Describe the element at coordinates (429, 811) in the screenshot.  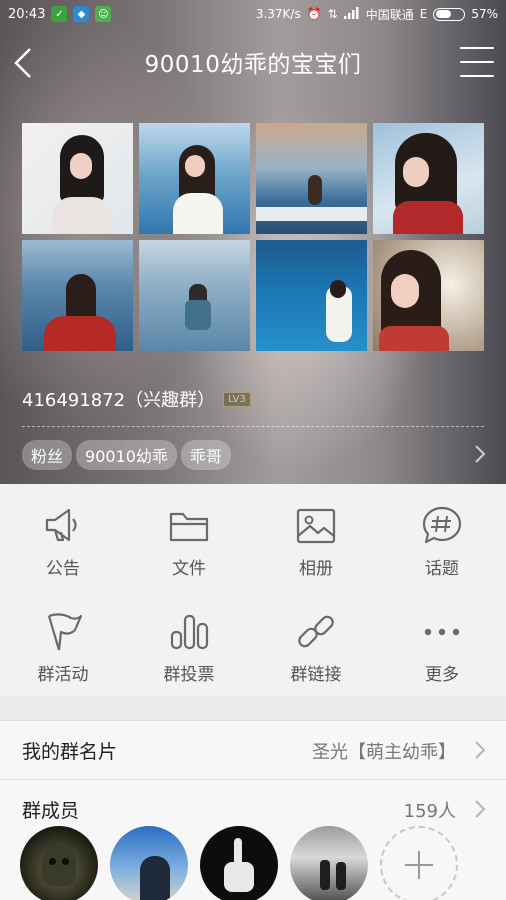
I see `member-count: 159人` at that location.